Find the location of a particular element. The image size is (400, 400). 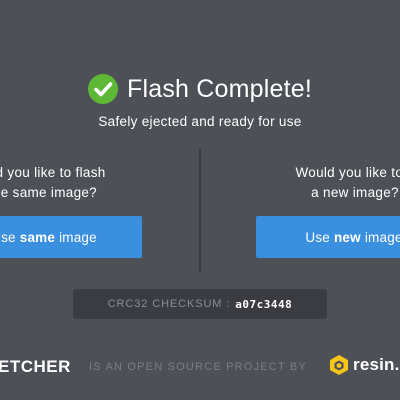

use-same-image-suffix: image is located at coordinates (78, 237).